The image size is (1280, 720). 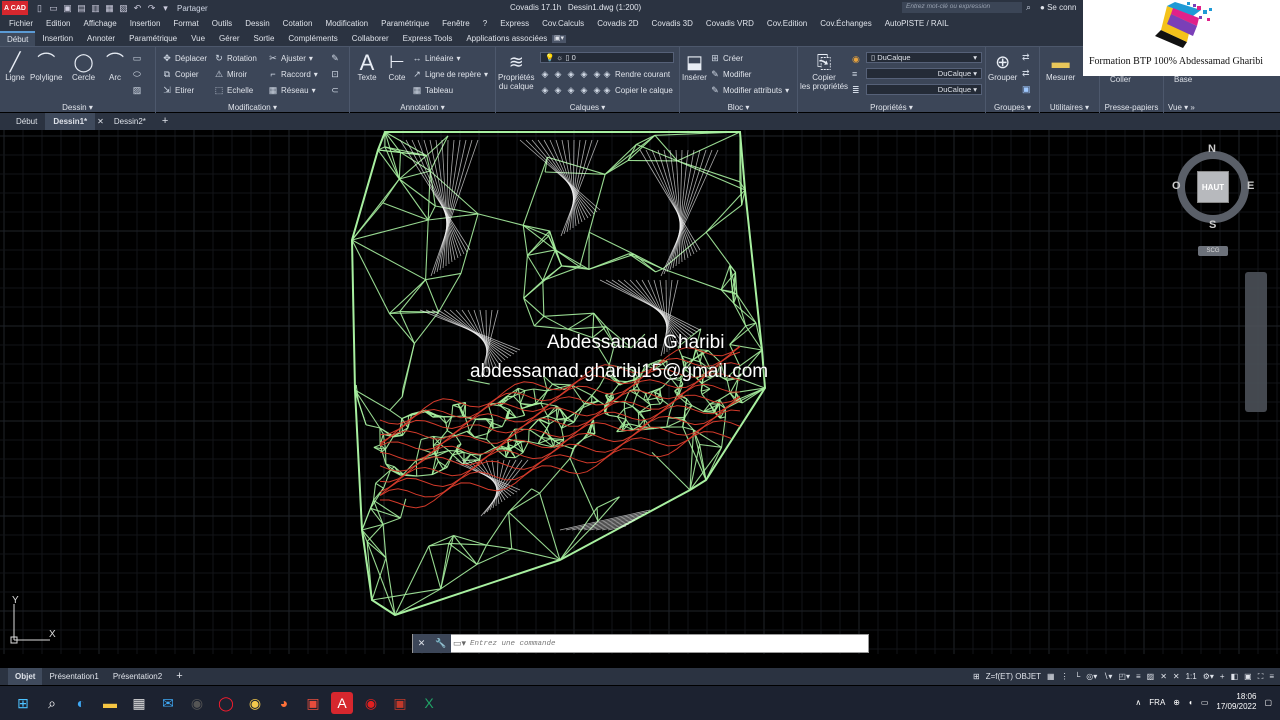 What do you see at coordinates (192, 8) in the screenshot?
I see `share-button: Partager` at bounding box center [192, 8].